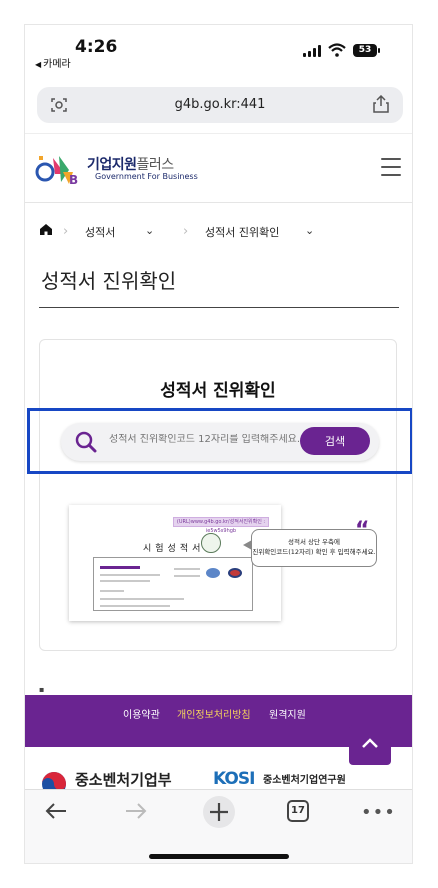 This screenshot has width=438, height=888. Describe the element at coordinates (57, 64) in the screenshot. I see `back-app-label: 카메라` at that location.